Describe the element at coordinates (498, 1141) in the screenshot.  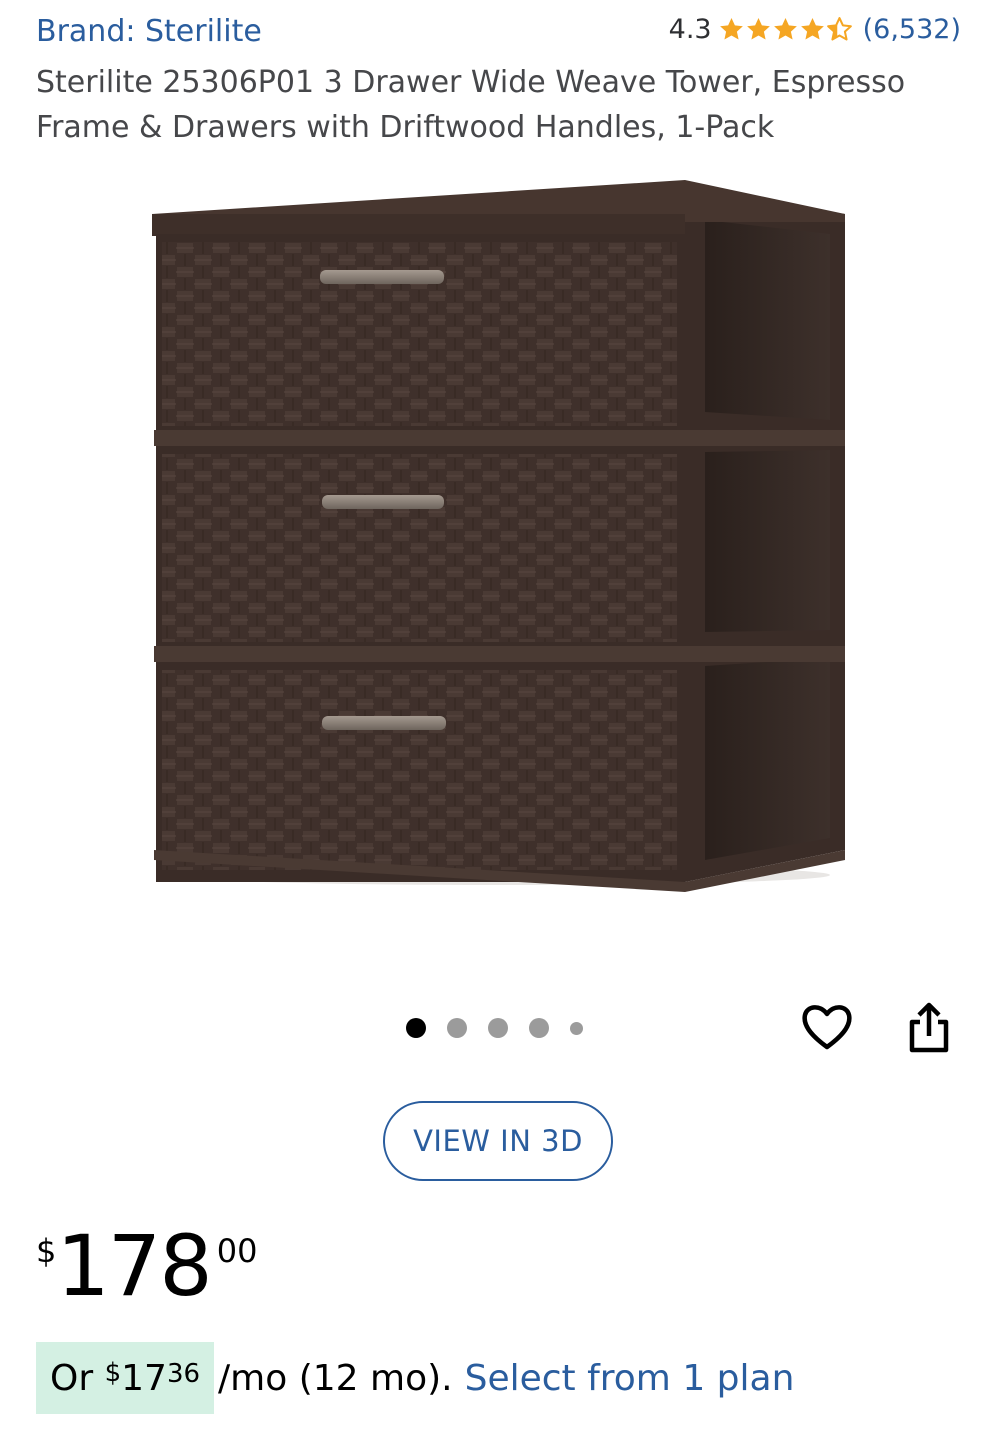
I see `view-in-3d-button: VIEW IN 3D` at that location.